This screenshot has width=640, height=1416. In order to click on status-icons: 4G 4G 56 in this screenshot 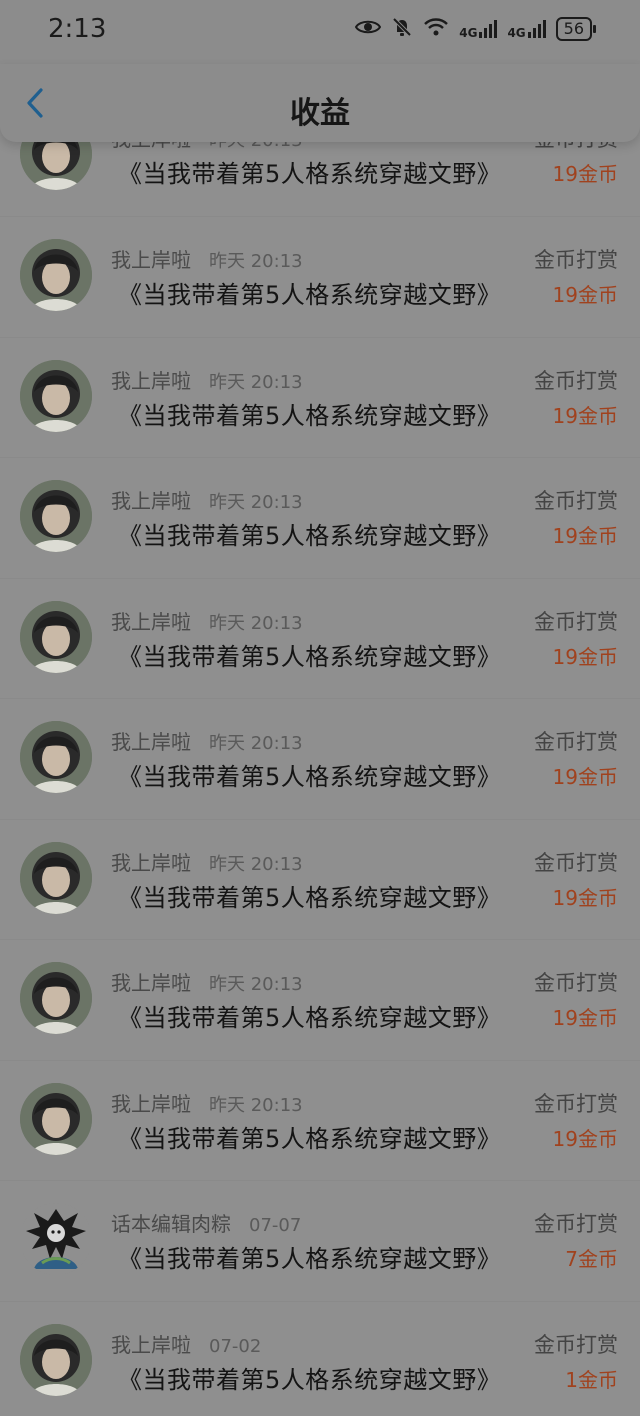, I will do `click(476, 29)`.